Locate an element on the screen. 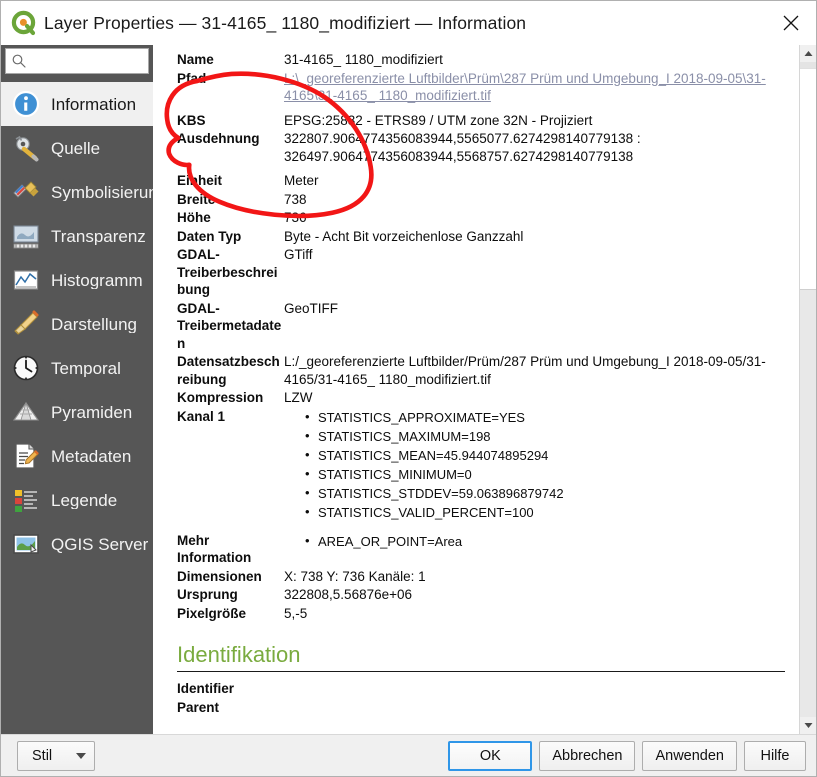  property-key: Mehr Information is located at coordinates (214, 549).